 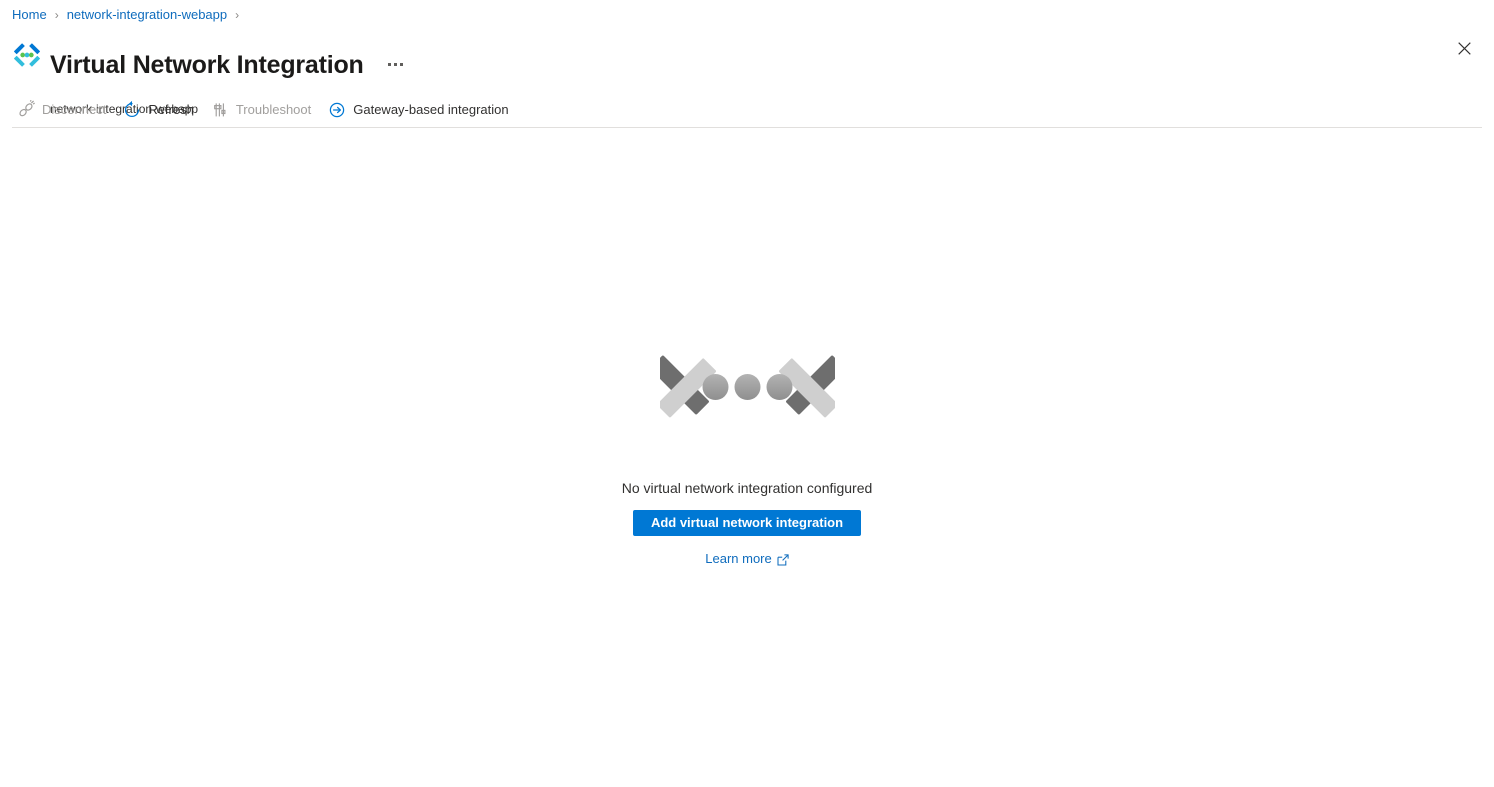 I want to click on disconnect-icon, so click(x=26, y=109).